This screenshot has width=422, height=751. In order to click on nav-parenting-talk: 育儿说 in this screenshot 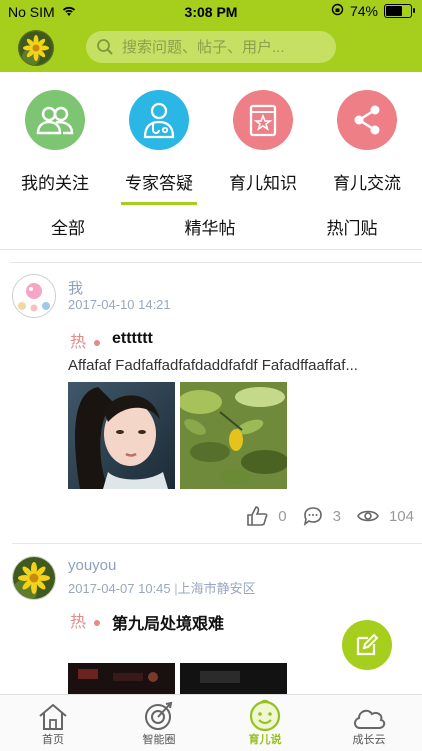, I will do `click(265, 723)`.